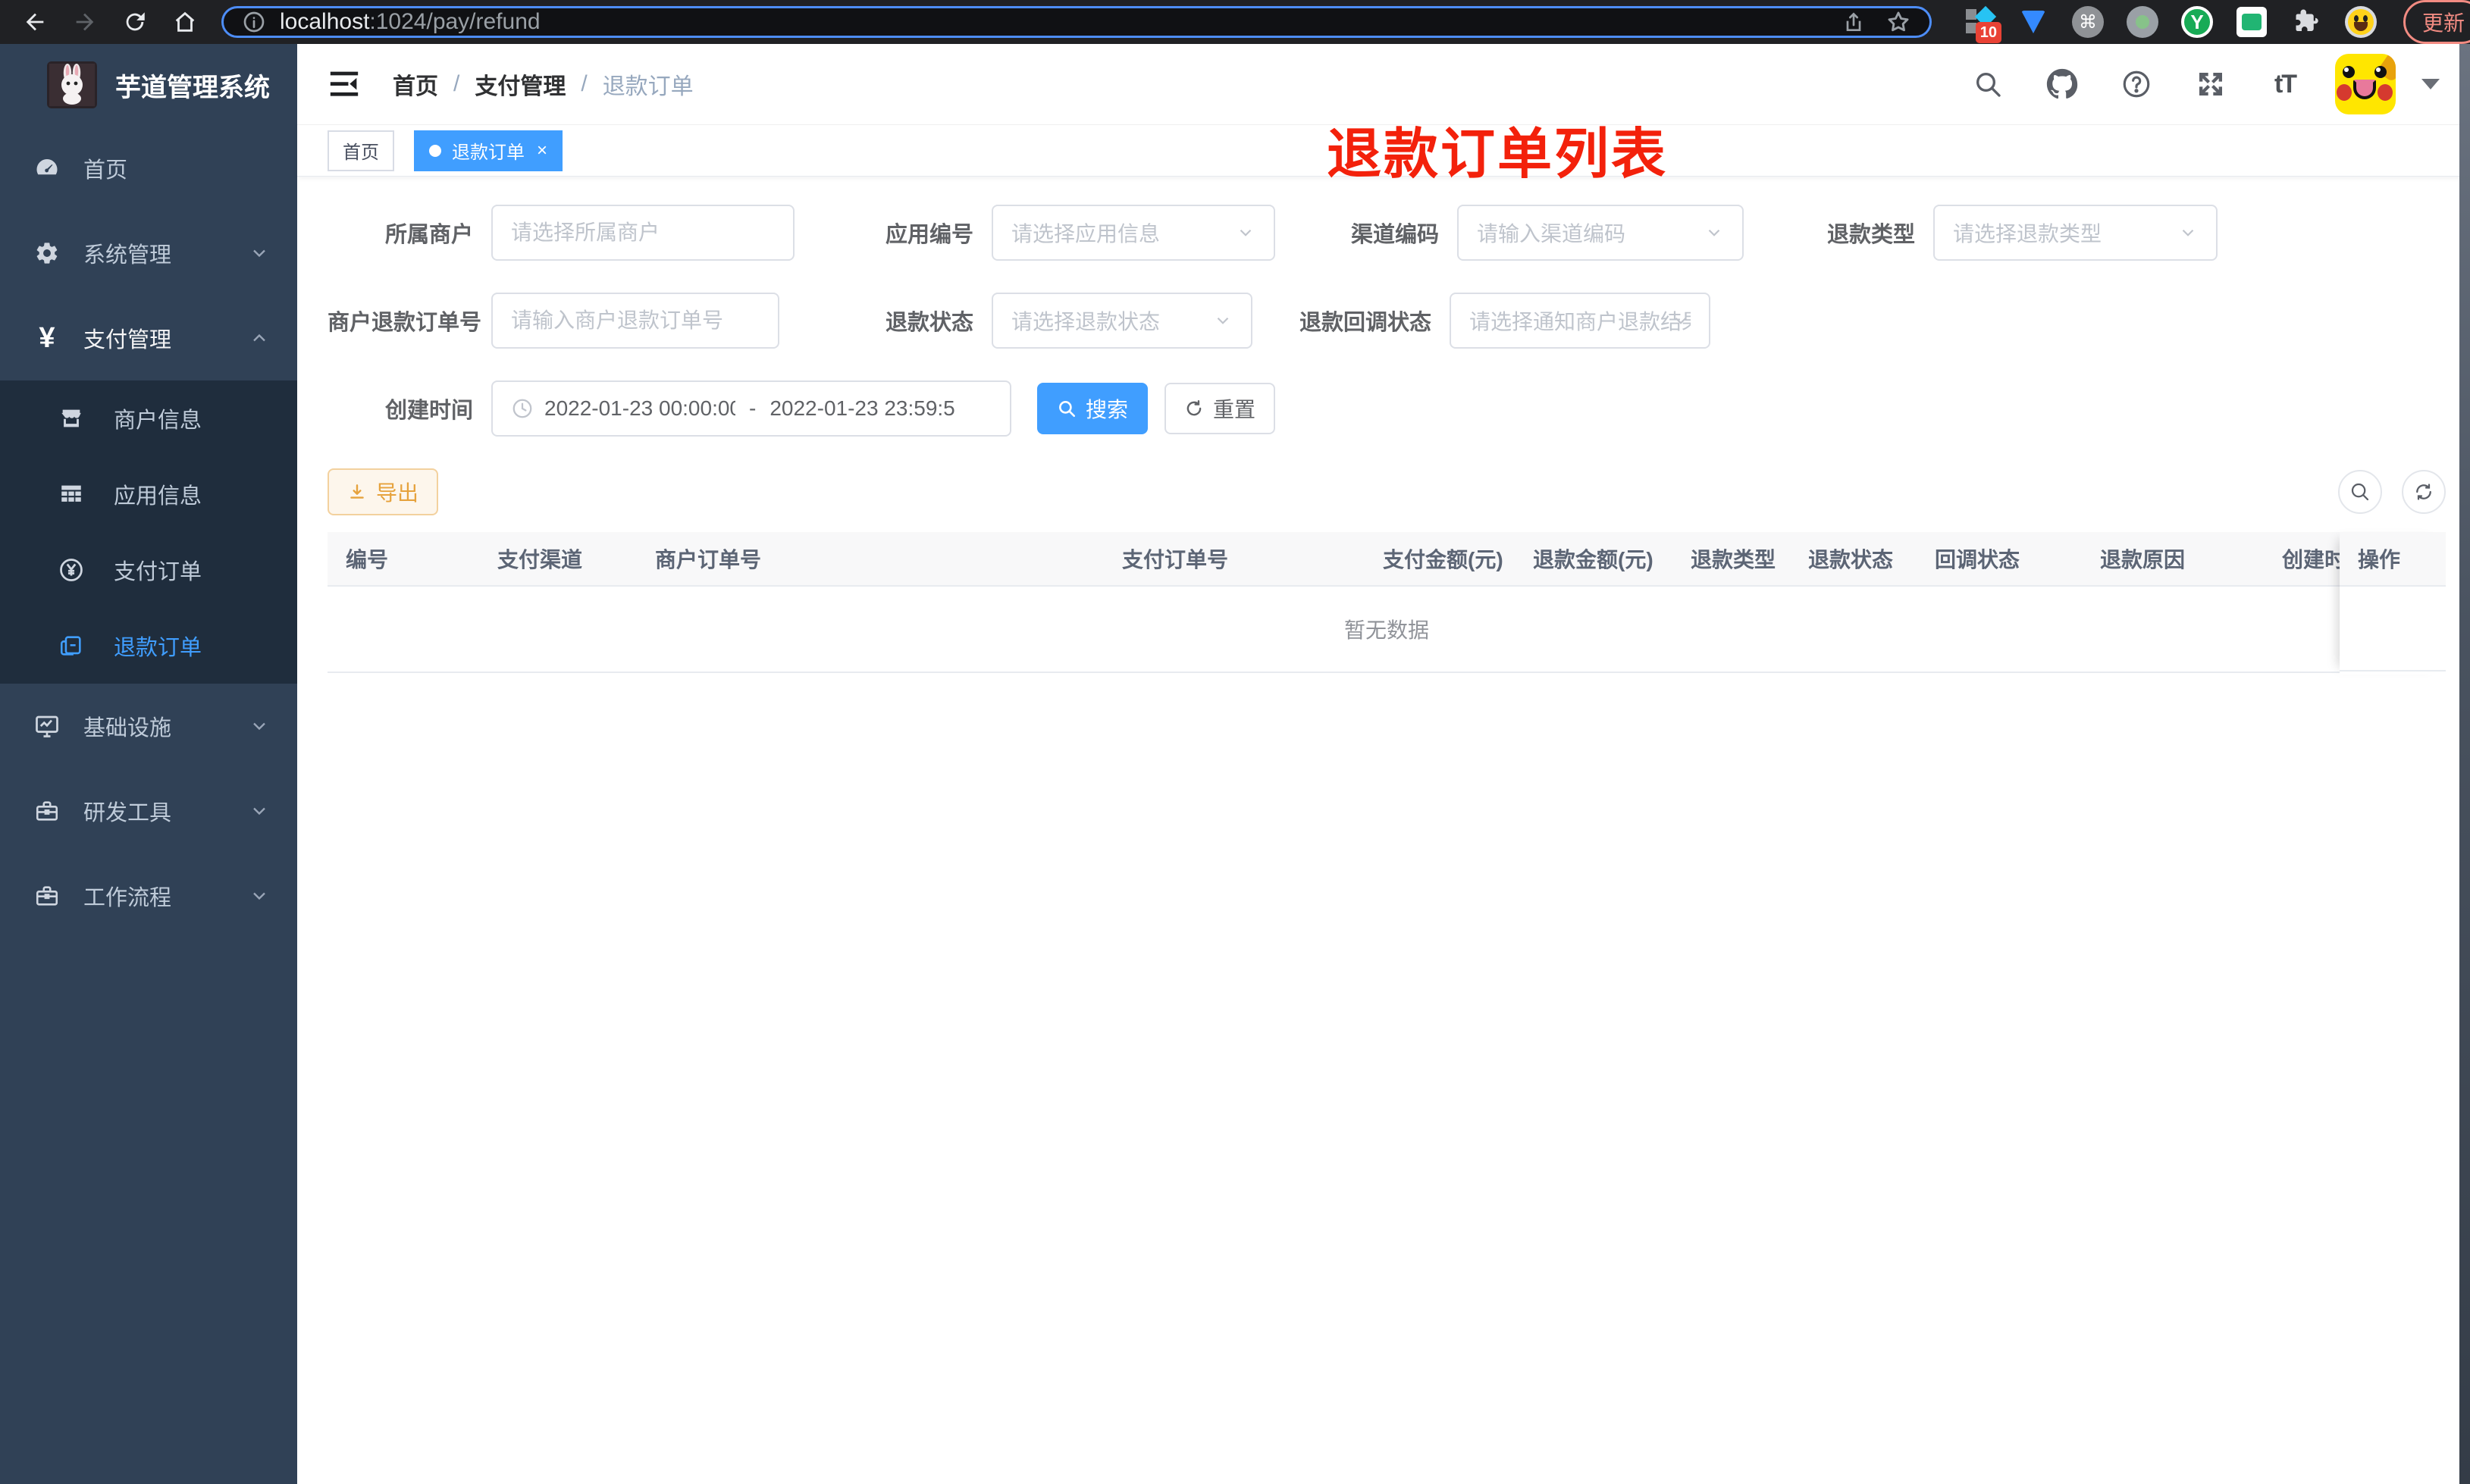 The height and width of the screenshot is (1484, 2470). What do you see at coordinates (2393, 603) in the screenshot?
I see `fixed-action-column: 操作` at bounding box center [2393, 603].